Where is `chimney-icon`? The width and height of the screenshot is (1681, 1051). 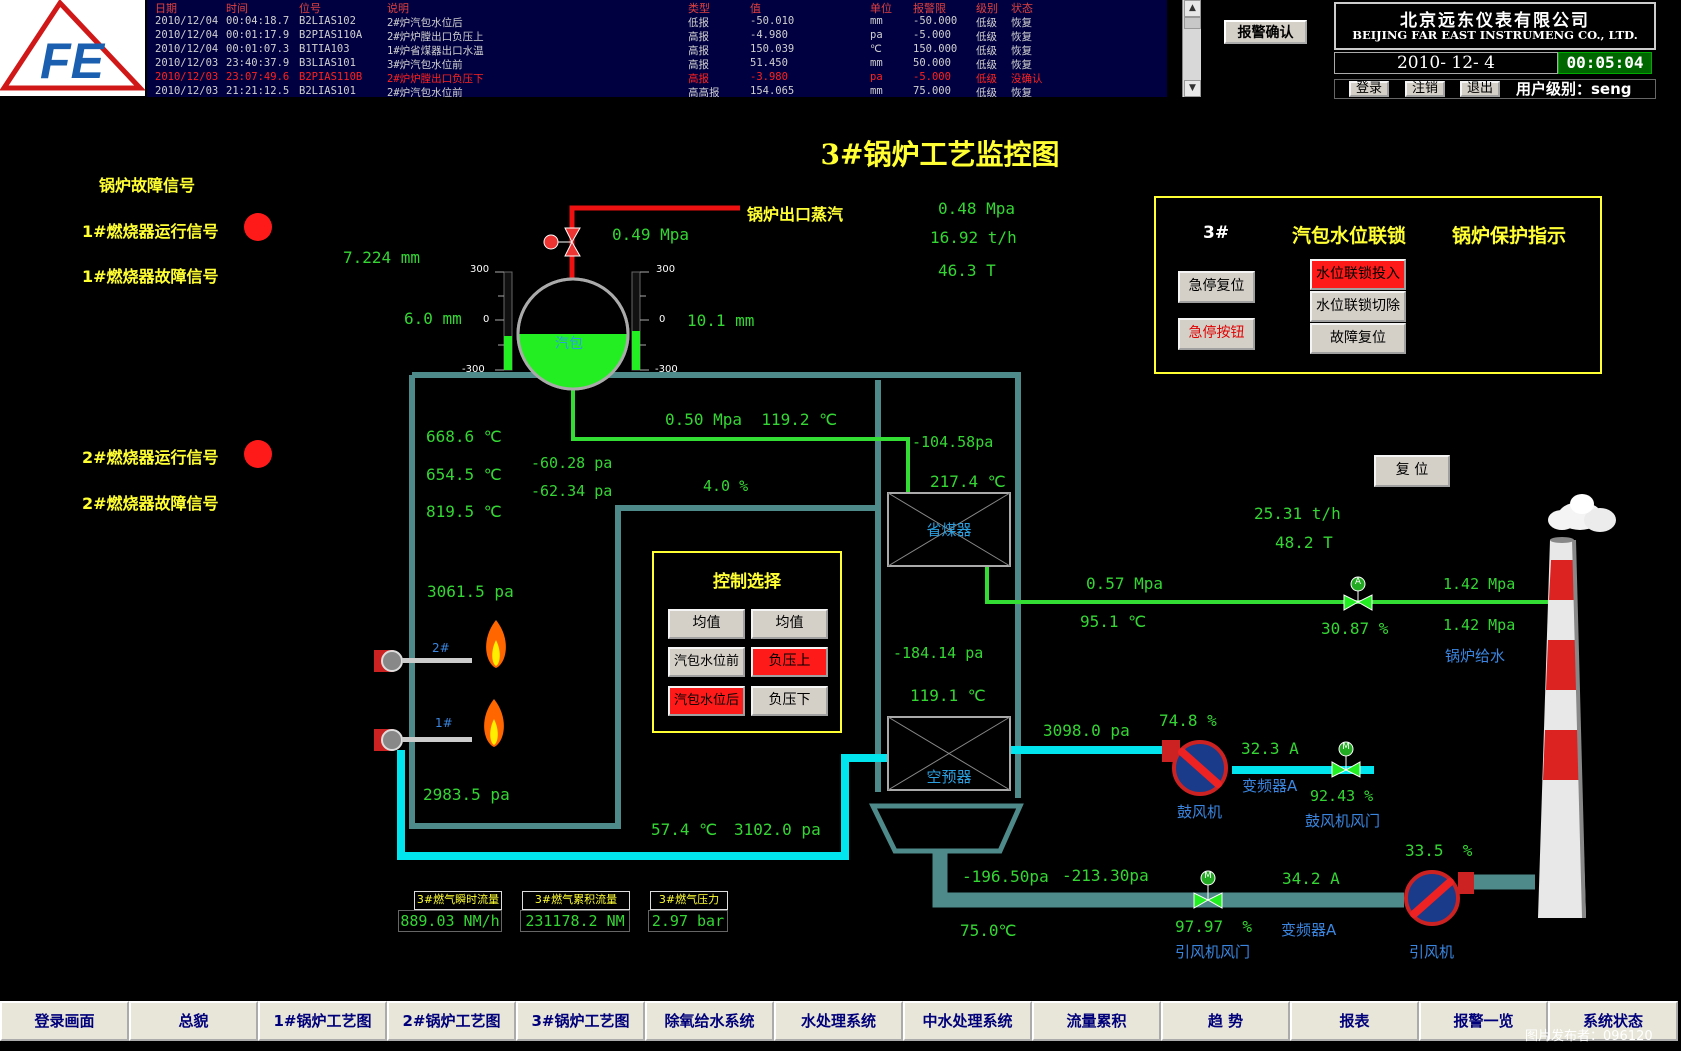 chimney-icon is located at coordinates (1577, 706).